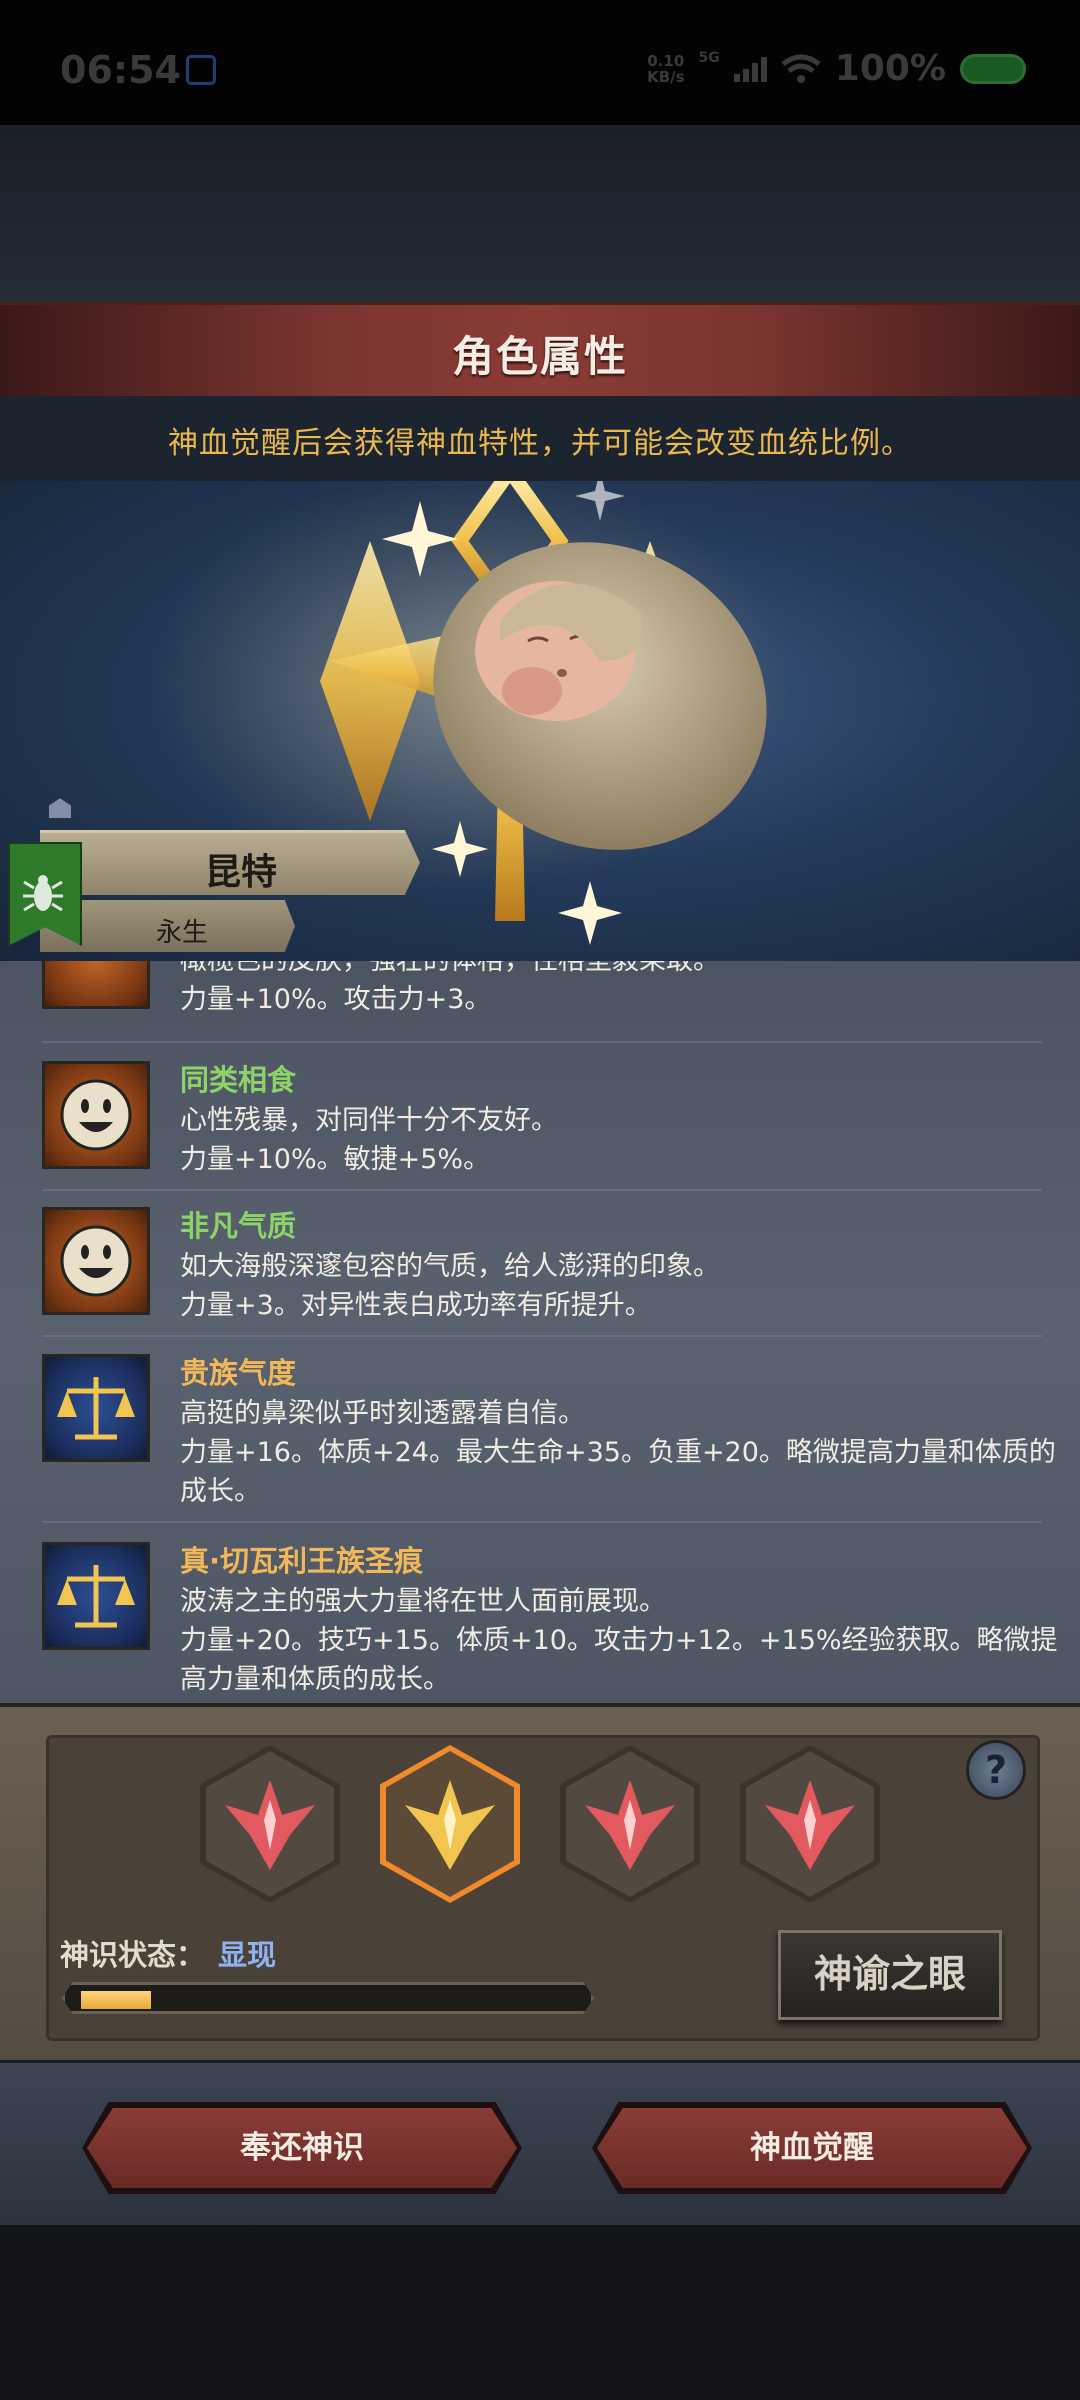 This screenshot has height=2400, width=1080. What do you see at coordinates (801, 68) in the screenshot?
I see `wifi-icon` at bounding box center [801, 68].